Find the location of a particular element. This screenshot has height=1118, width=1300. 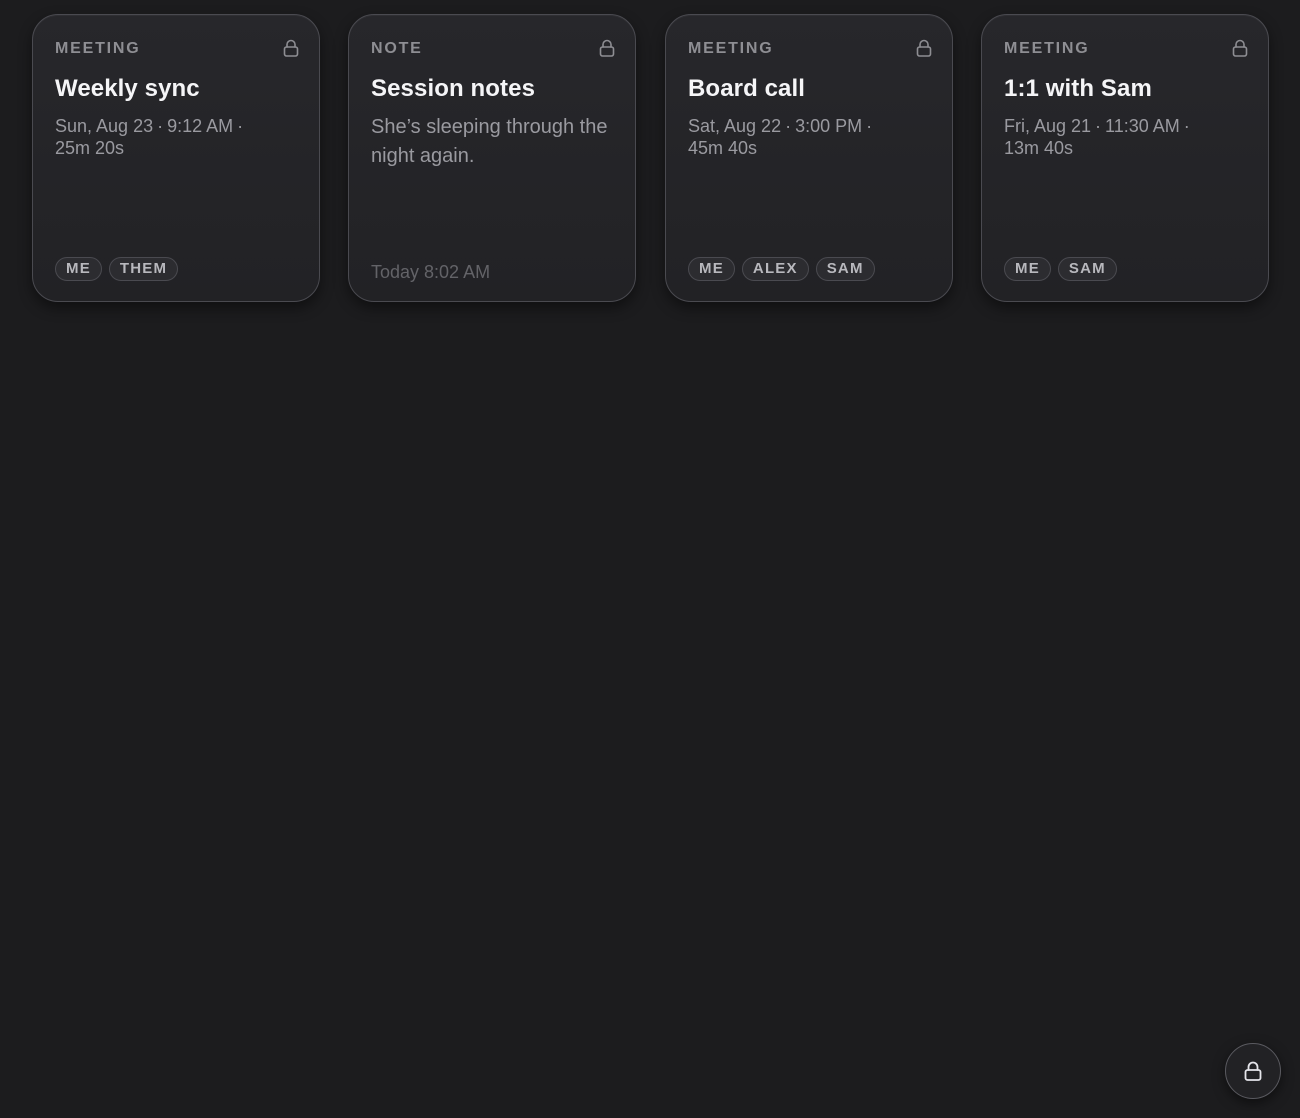

card-title: Session notes is located at coordinates (453, 88).